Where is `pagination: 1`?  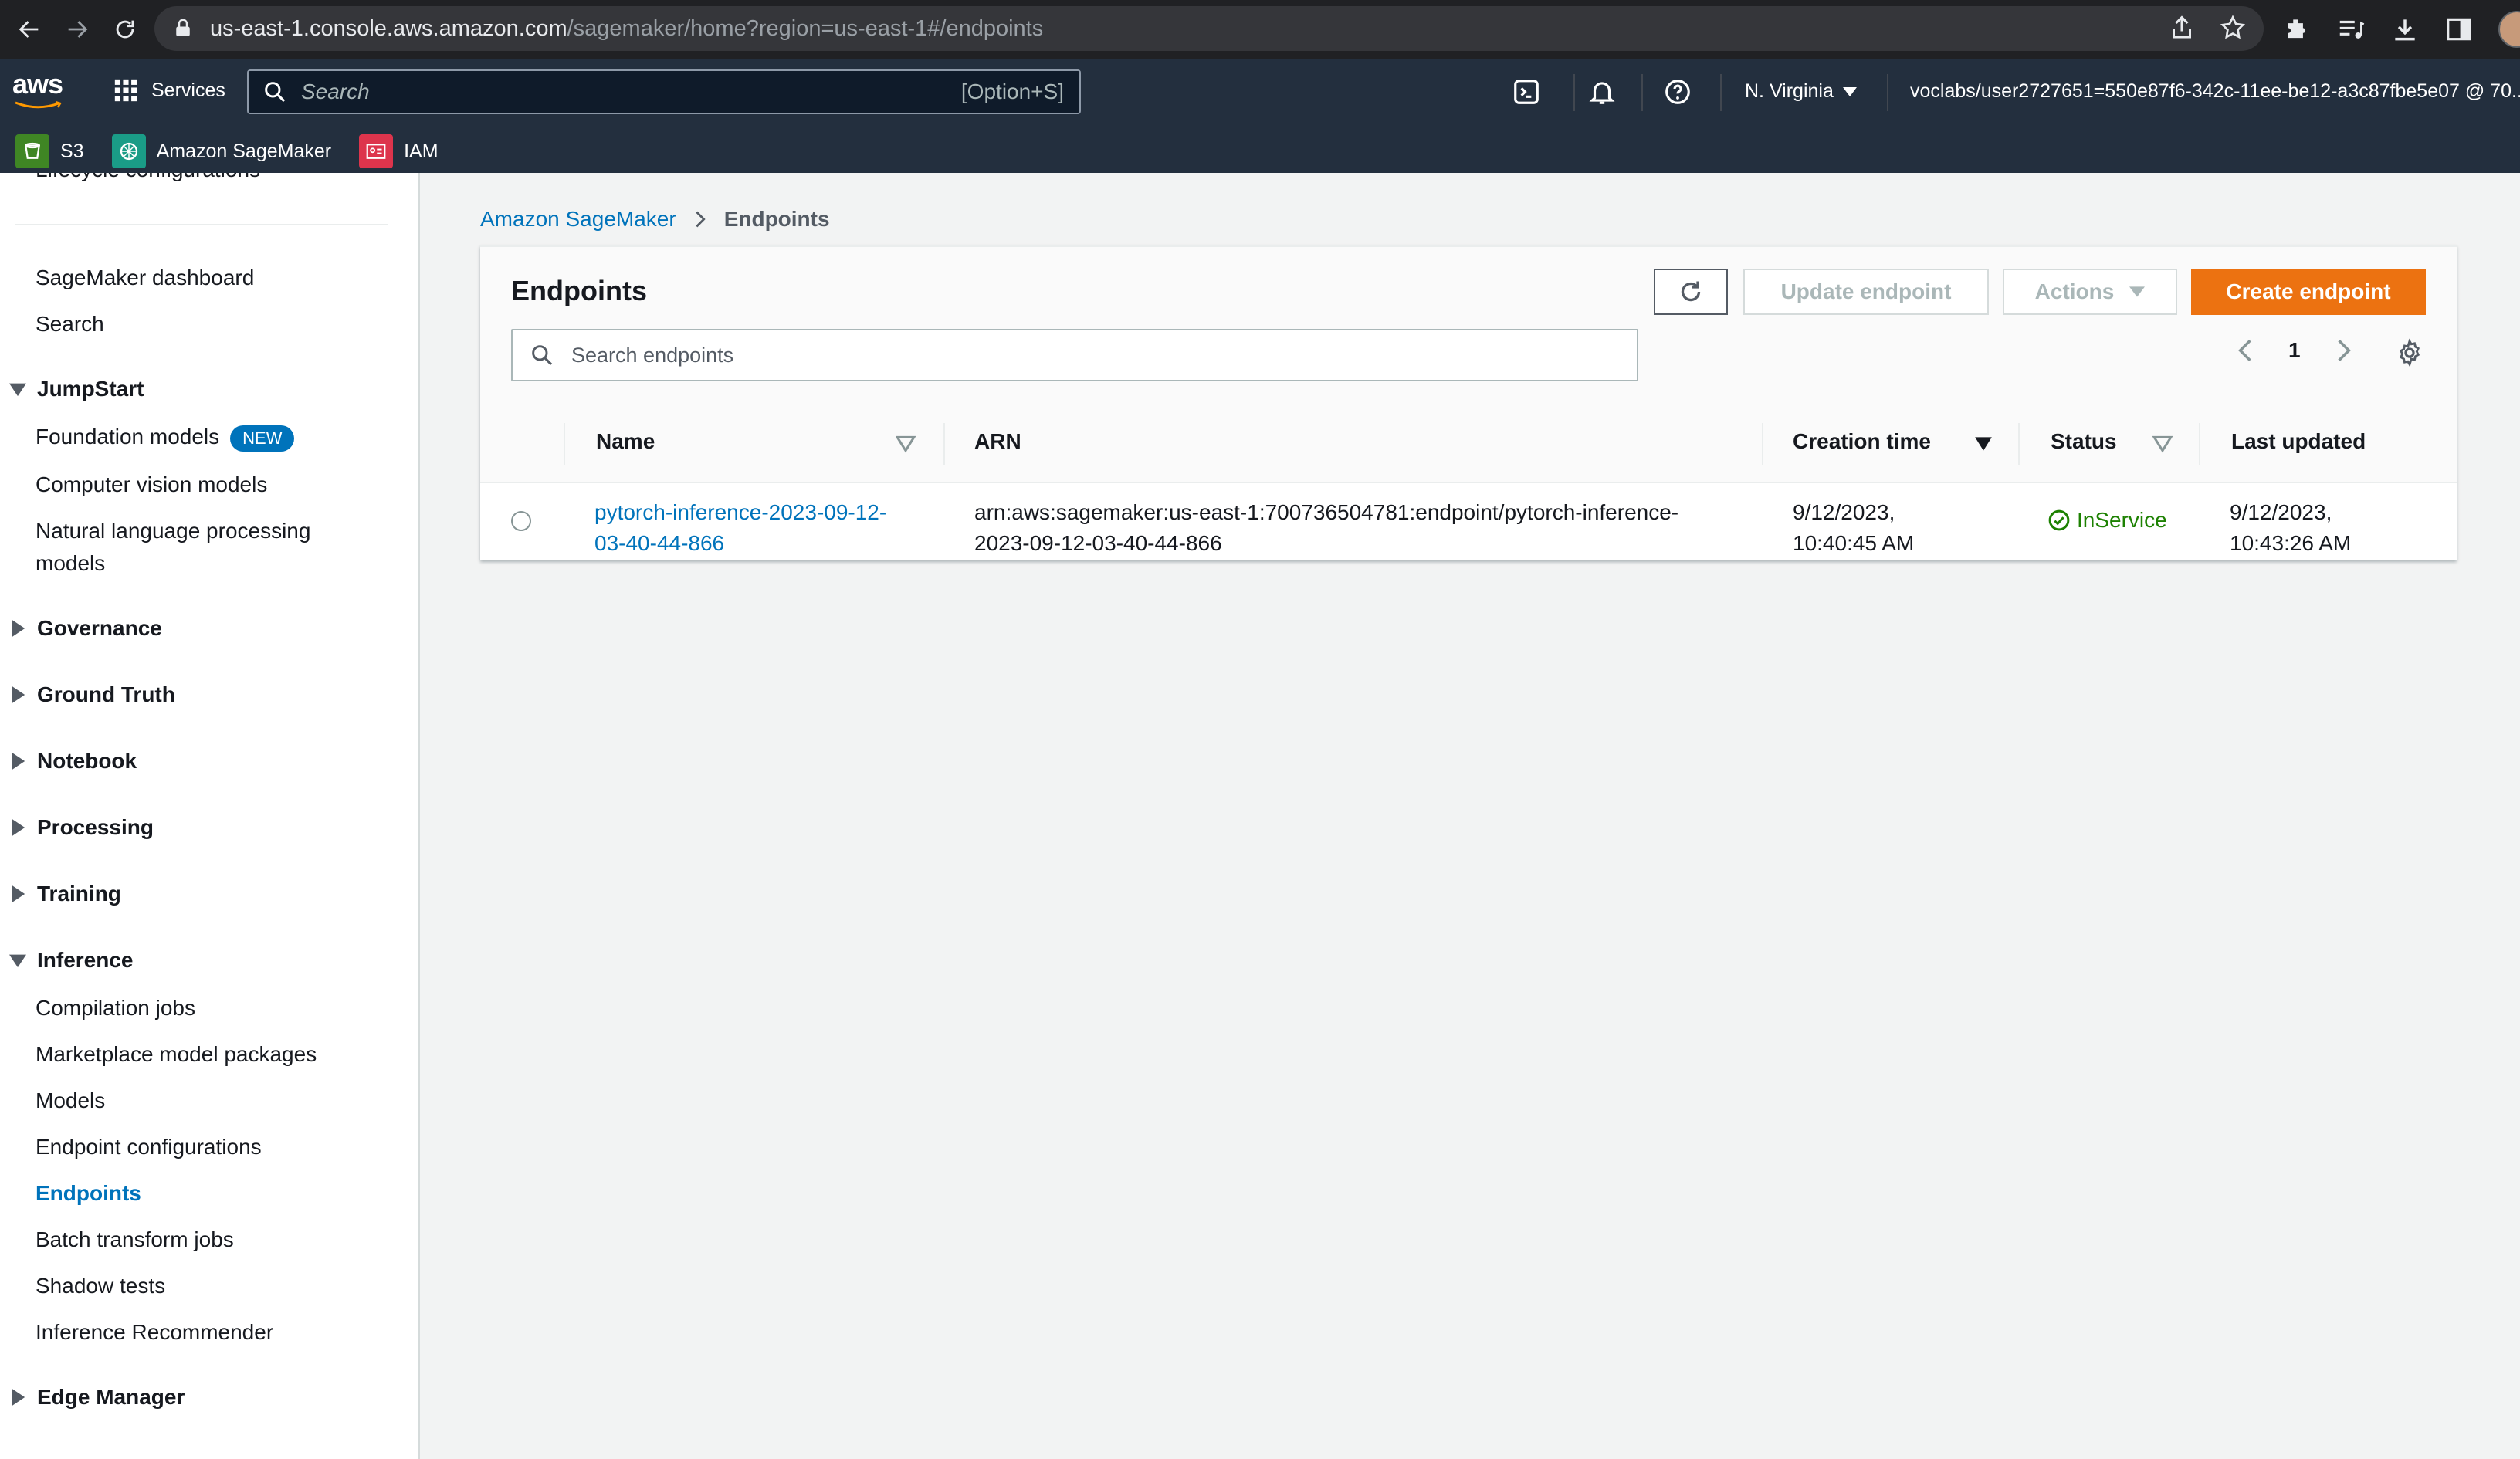
pagination: 1 is located at coordinates (2295, 350).